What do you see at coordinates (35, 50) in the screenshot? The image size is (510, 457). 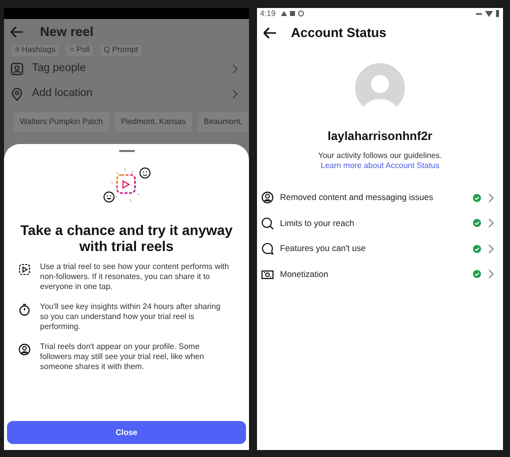 I see `option-chip: # Hashtags` at bounding box center [35, 50].